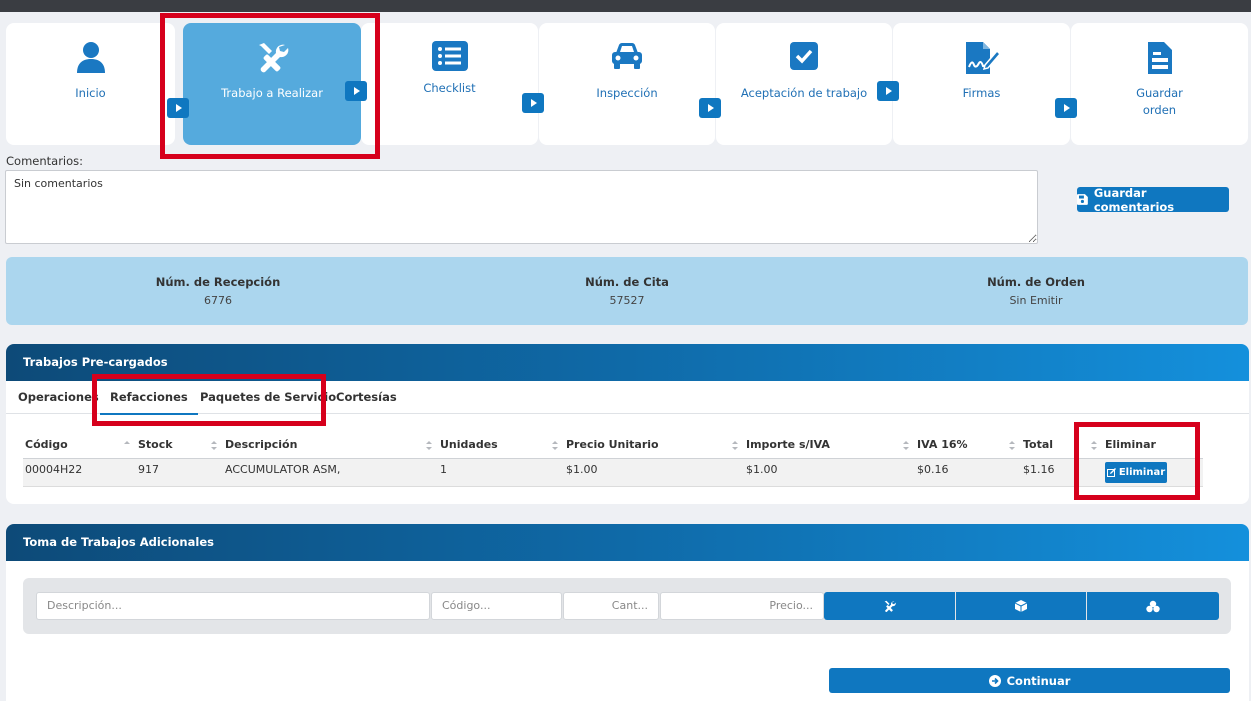 The width and height of the screenshot is (1251, 701). I want to click on col-importe: Importe s/IVA, so click(788, 445).